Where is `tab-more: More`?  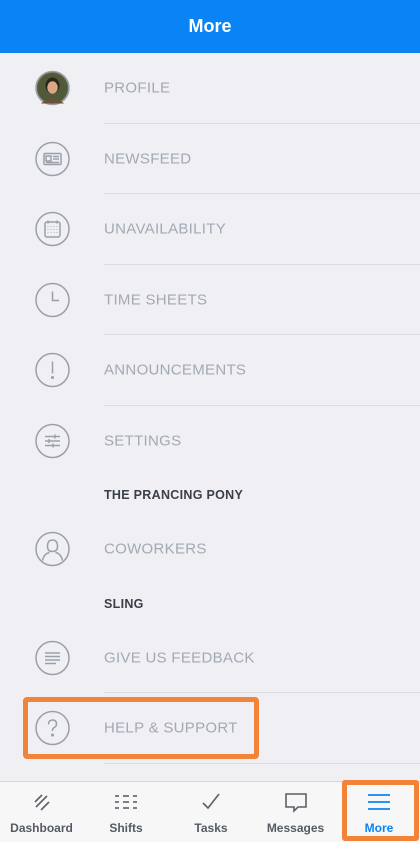 tab-more: More is located at coordinates (379, 812).